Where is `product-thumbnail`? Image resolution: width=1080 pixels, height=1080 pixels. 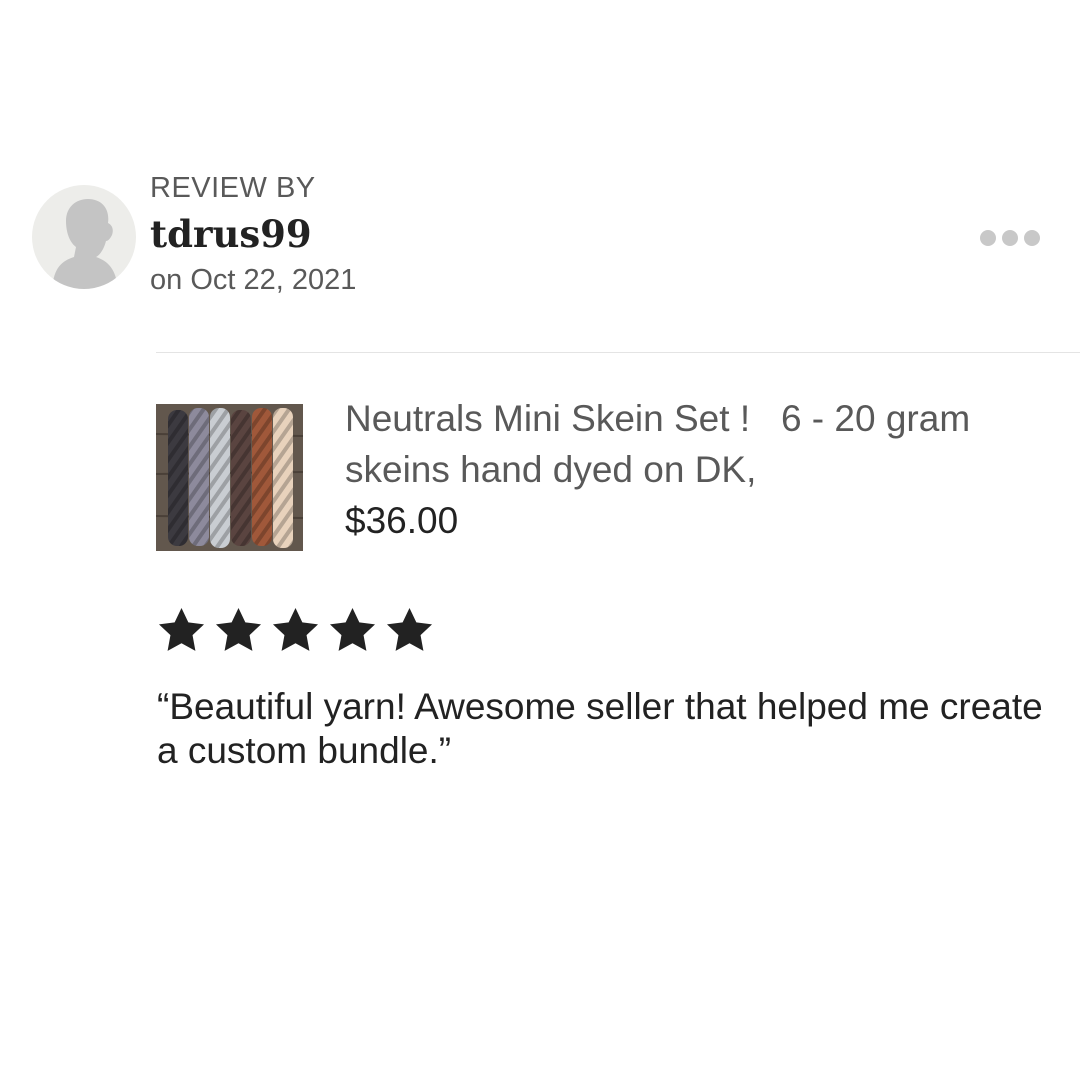
product-thumbnail is located at coordinates (229, 477).